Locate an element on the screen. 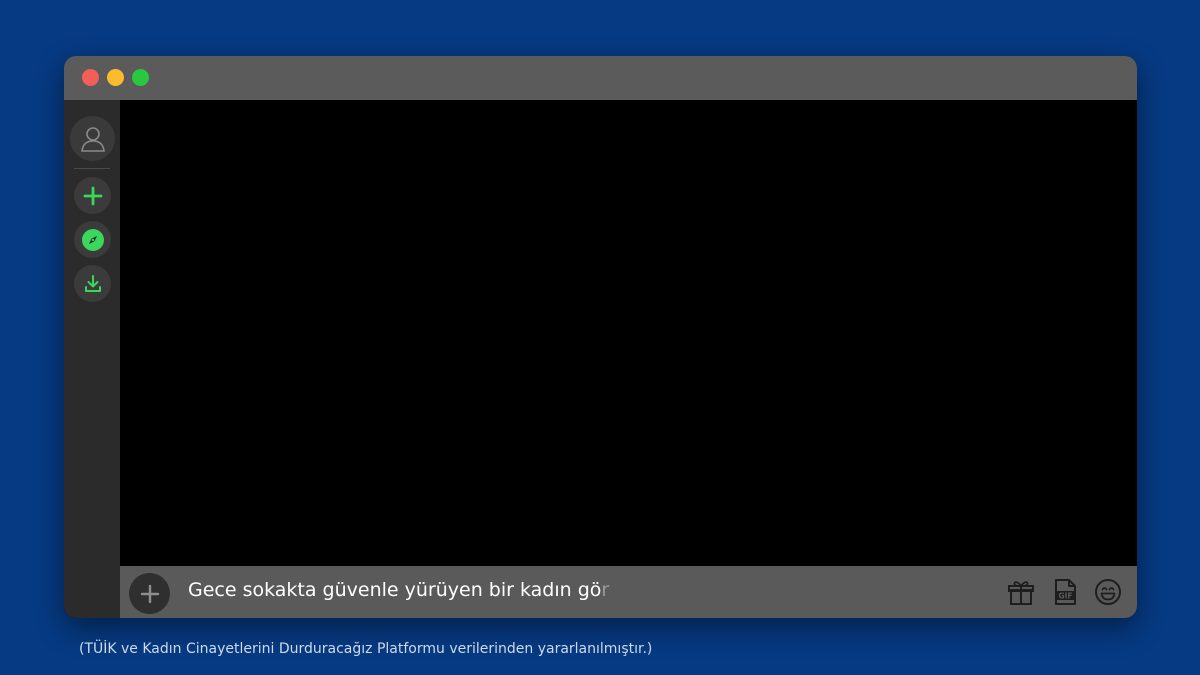 The image size is (1200, 675). download-button is located at coordinates (92, 283).